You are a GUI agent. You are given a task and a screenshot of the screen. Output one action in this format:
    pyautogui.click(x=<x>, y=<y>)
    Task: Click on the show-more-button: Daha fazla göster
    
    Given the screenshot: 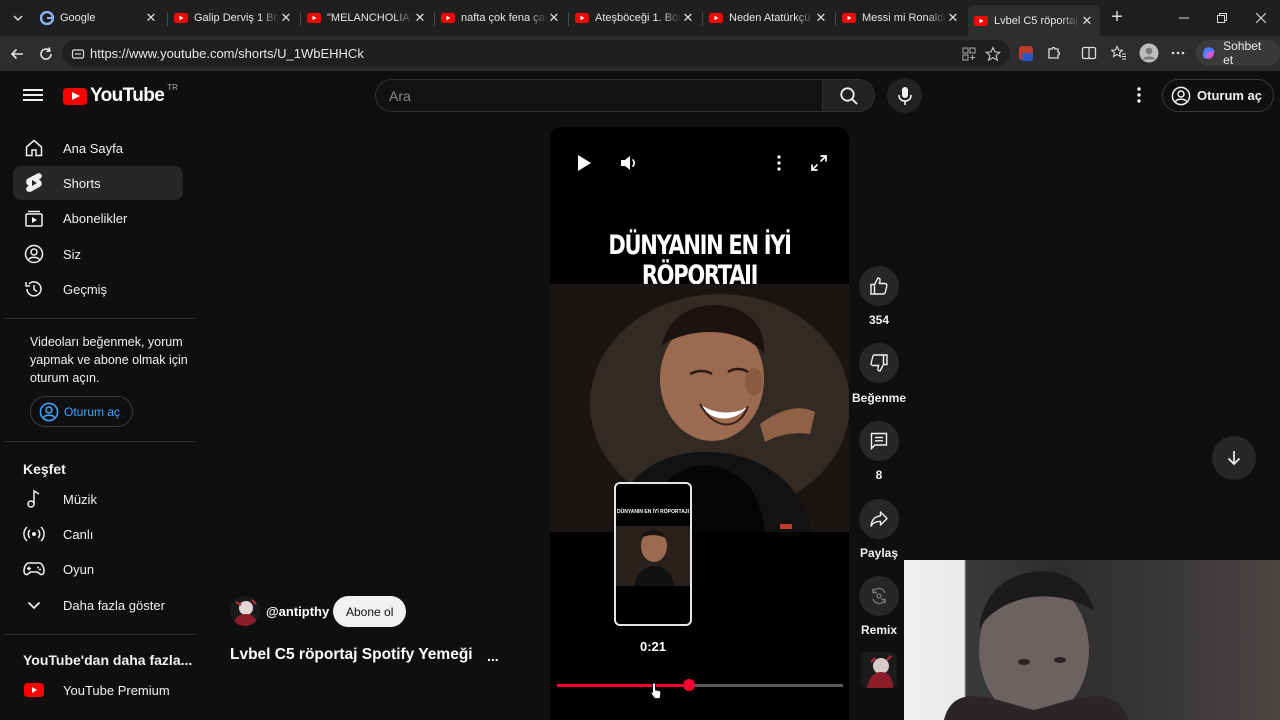 What is the action you would take?
    pyautogui.click(x=98, y=605)
    